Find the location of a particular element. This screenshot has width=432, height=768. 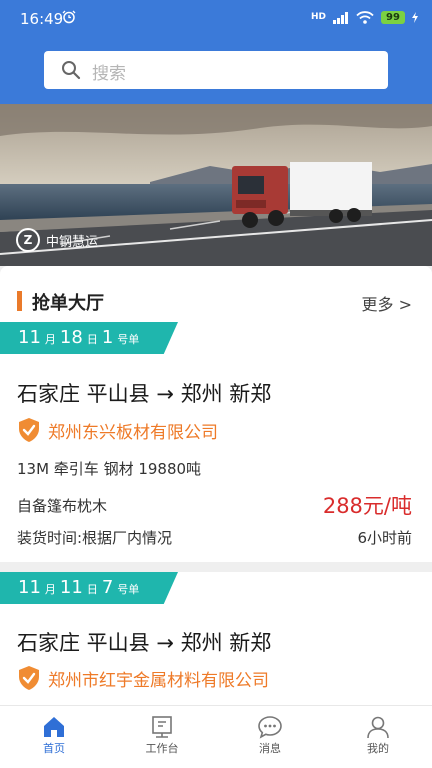

alarm-icon is located at coordinates (69, 17).